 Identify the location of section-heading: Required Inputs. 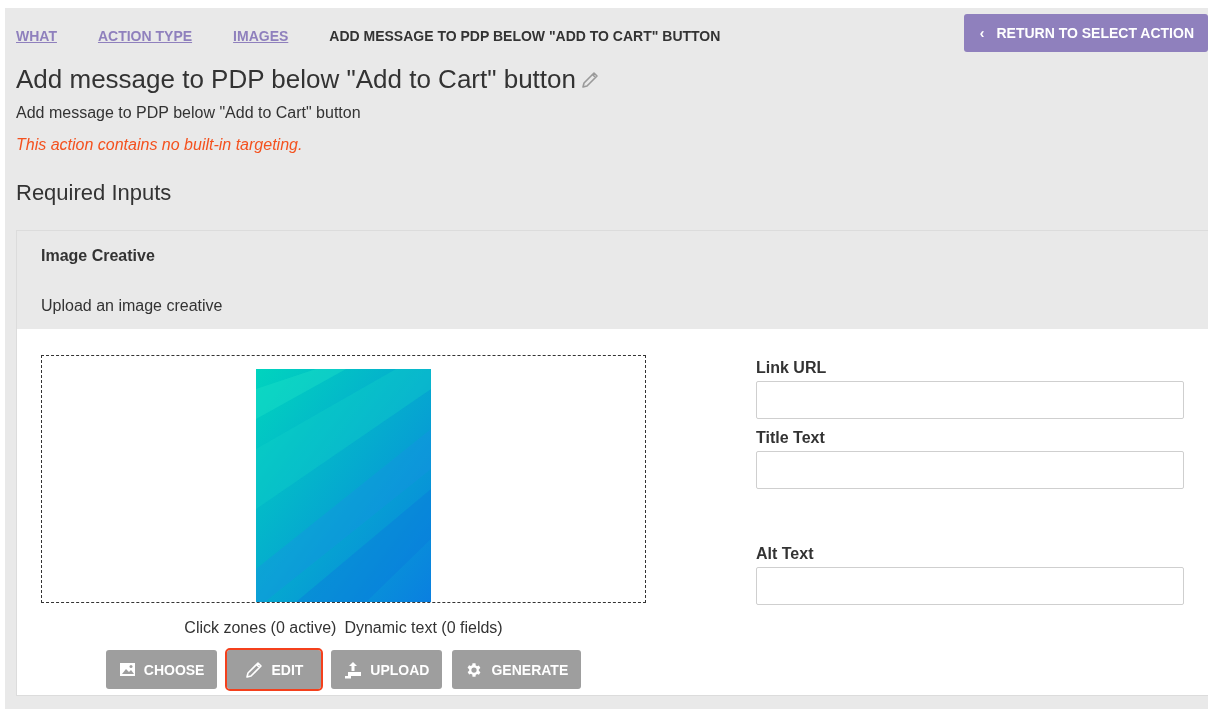
(94, 193).